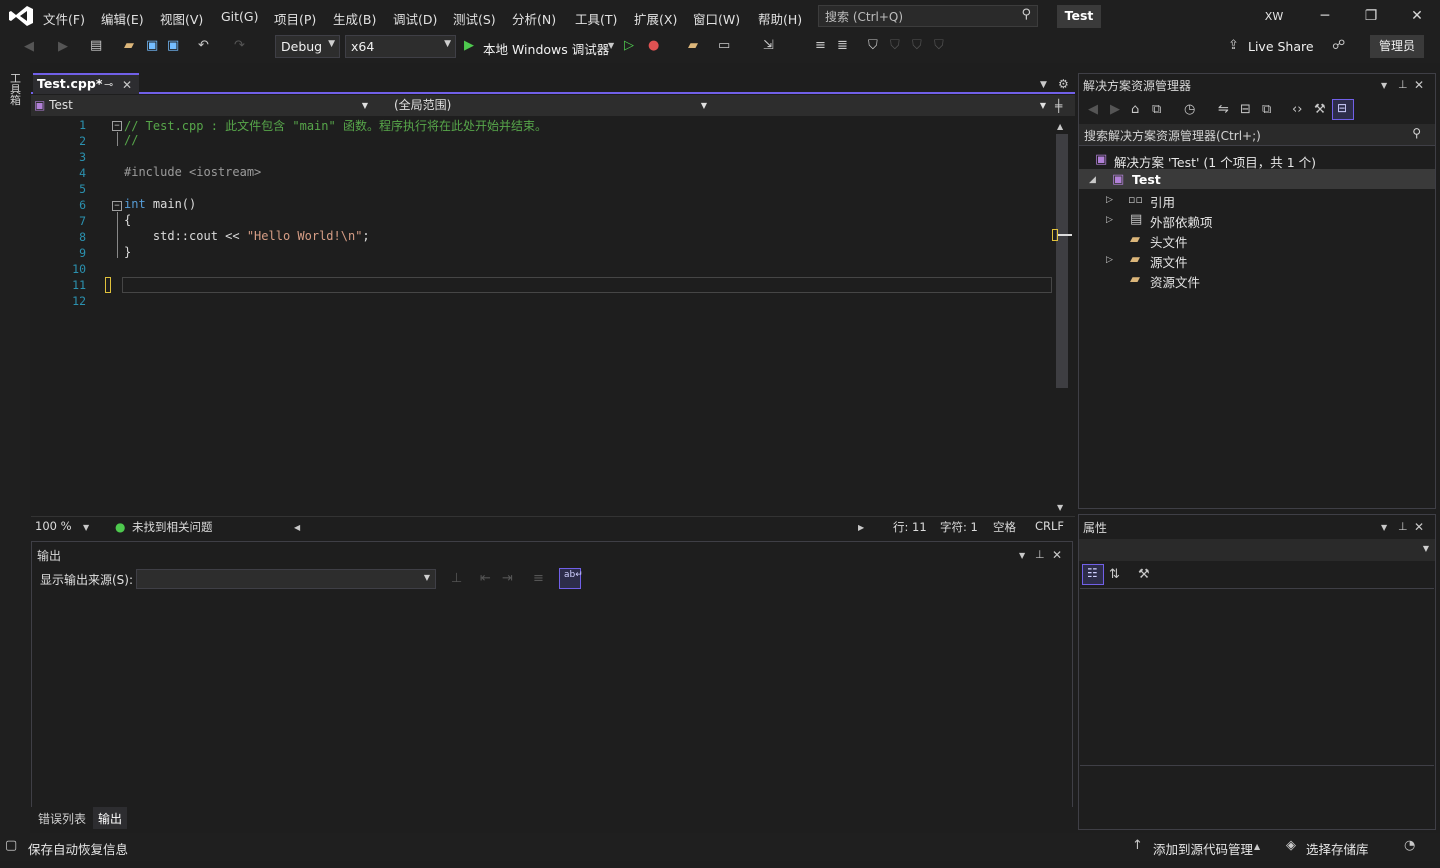  What do you see at coordinates (534, 18) in the screenshot?
I see `menu-item: 分析(N)` at bounding box center [534, 18].